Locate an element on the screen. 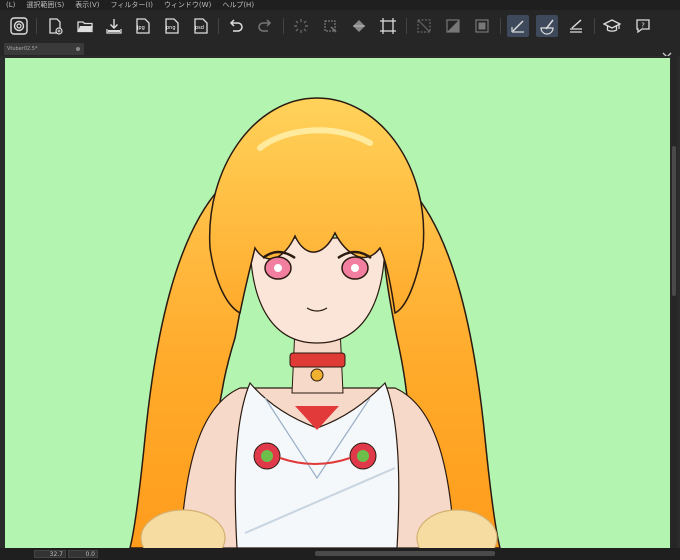 Image resolution: width=680 pixels, height=560 pixels. redo-icon is located at coordinates (265, 26).